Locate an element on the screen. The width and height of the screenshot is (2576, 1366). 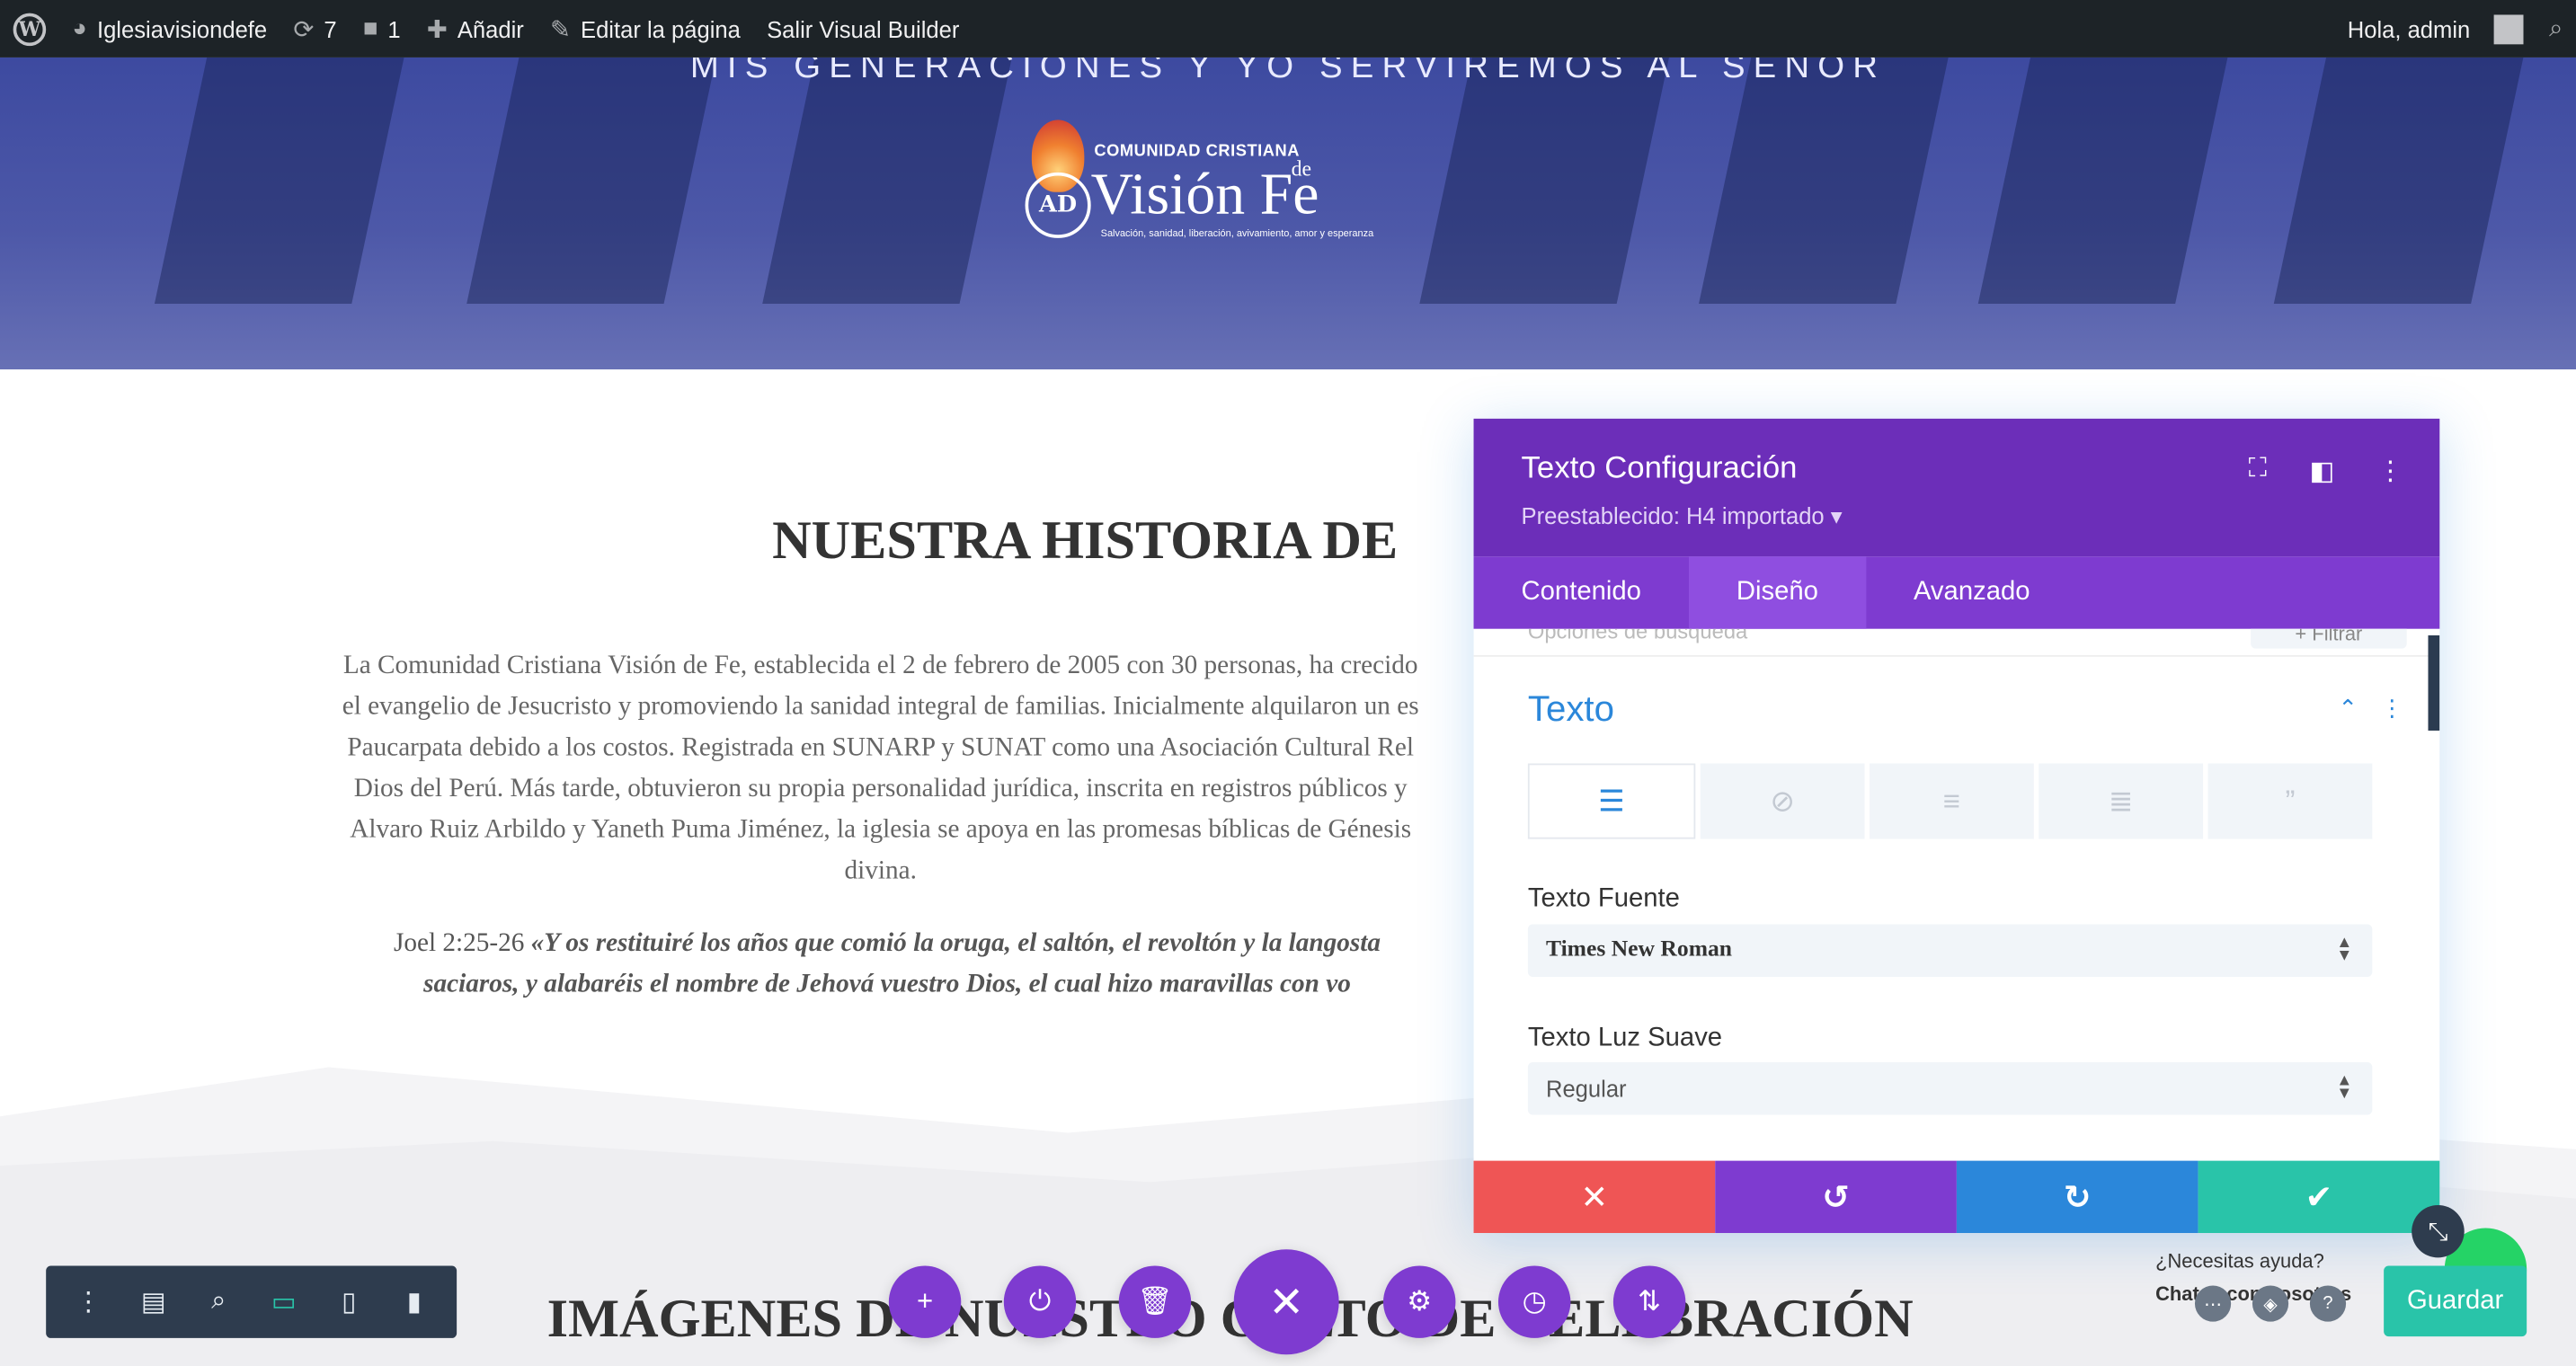
help-icon: ? is located at coordinates (2328, 1303).